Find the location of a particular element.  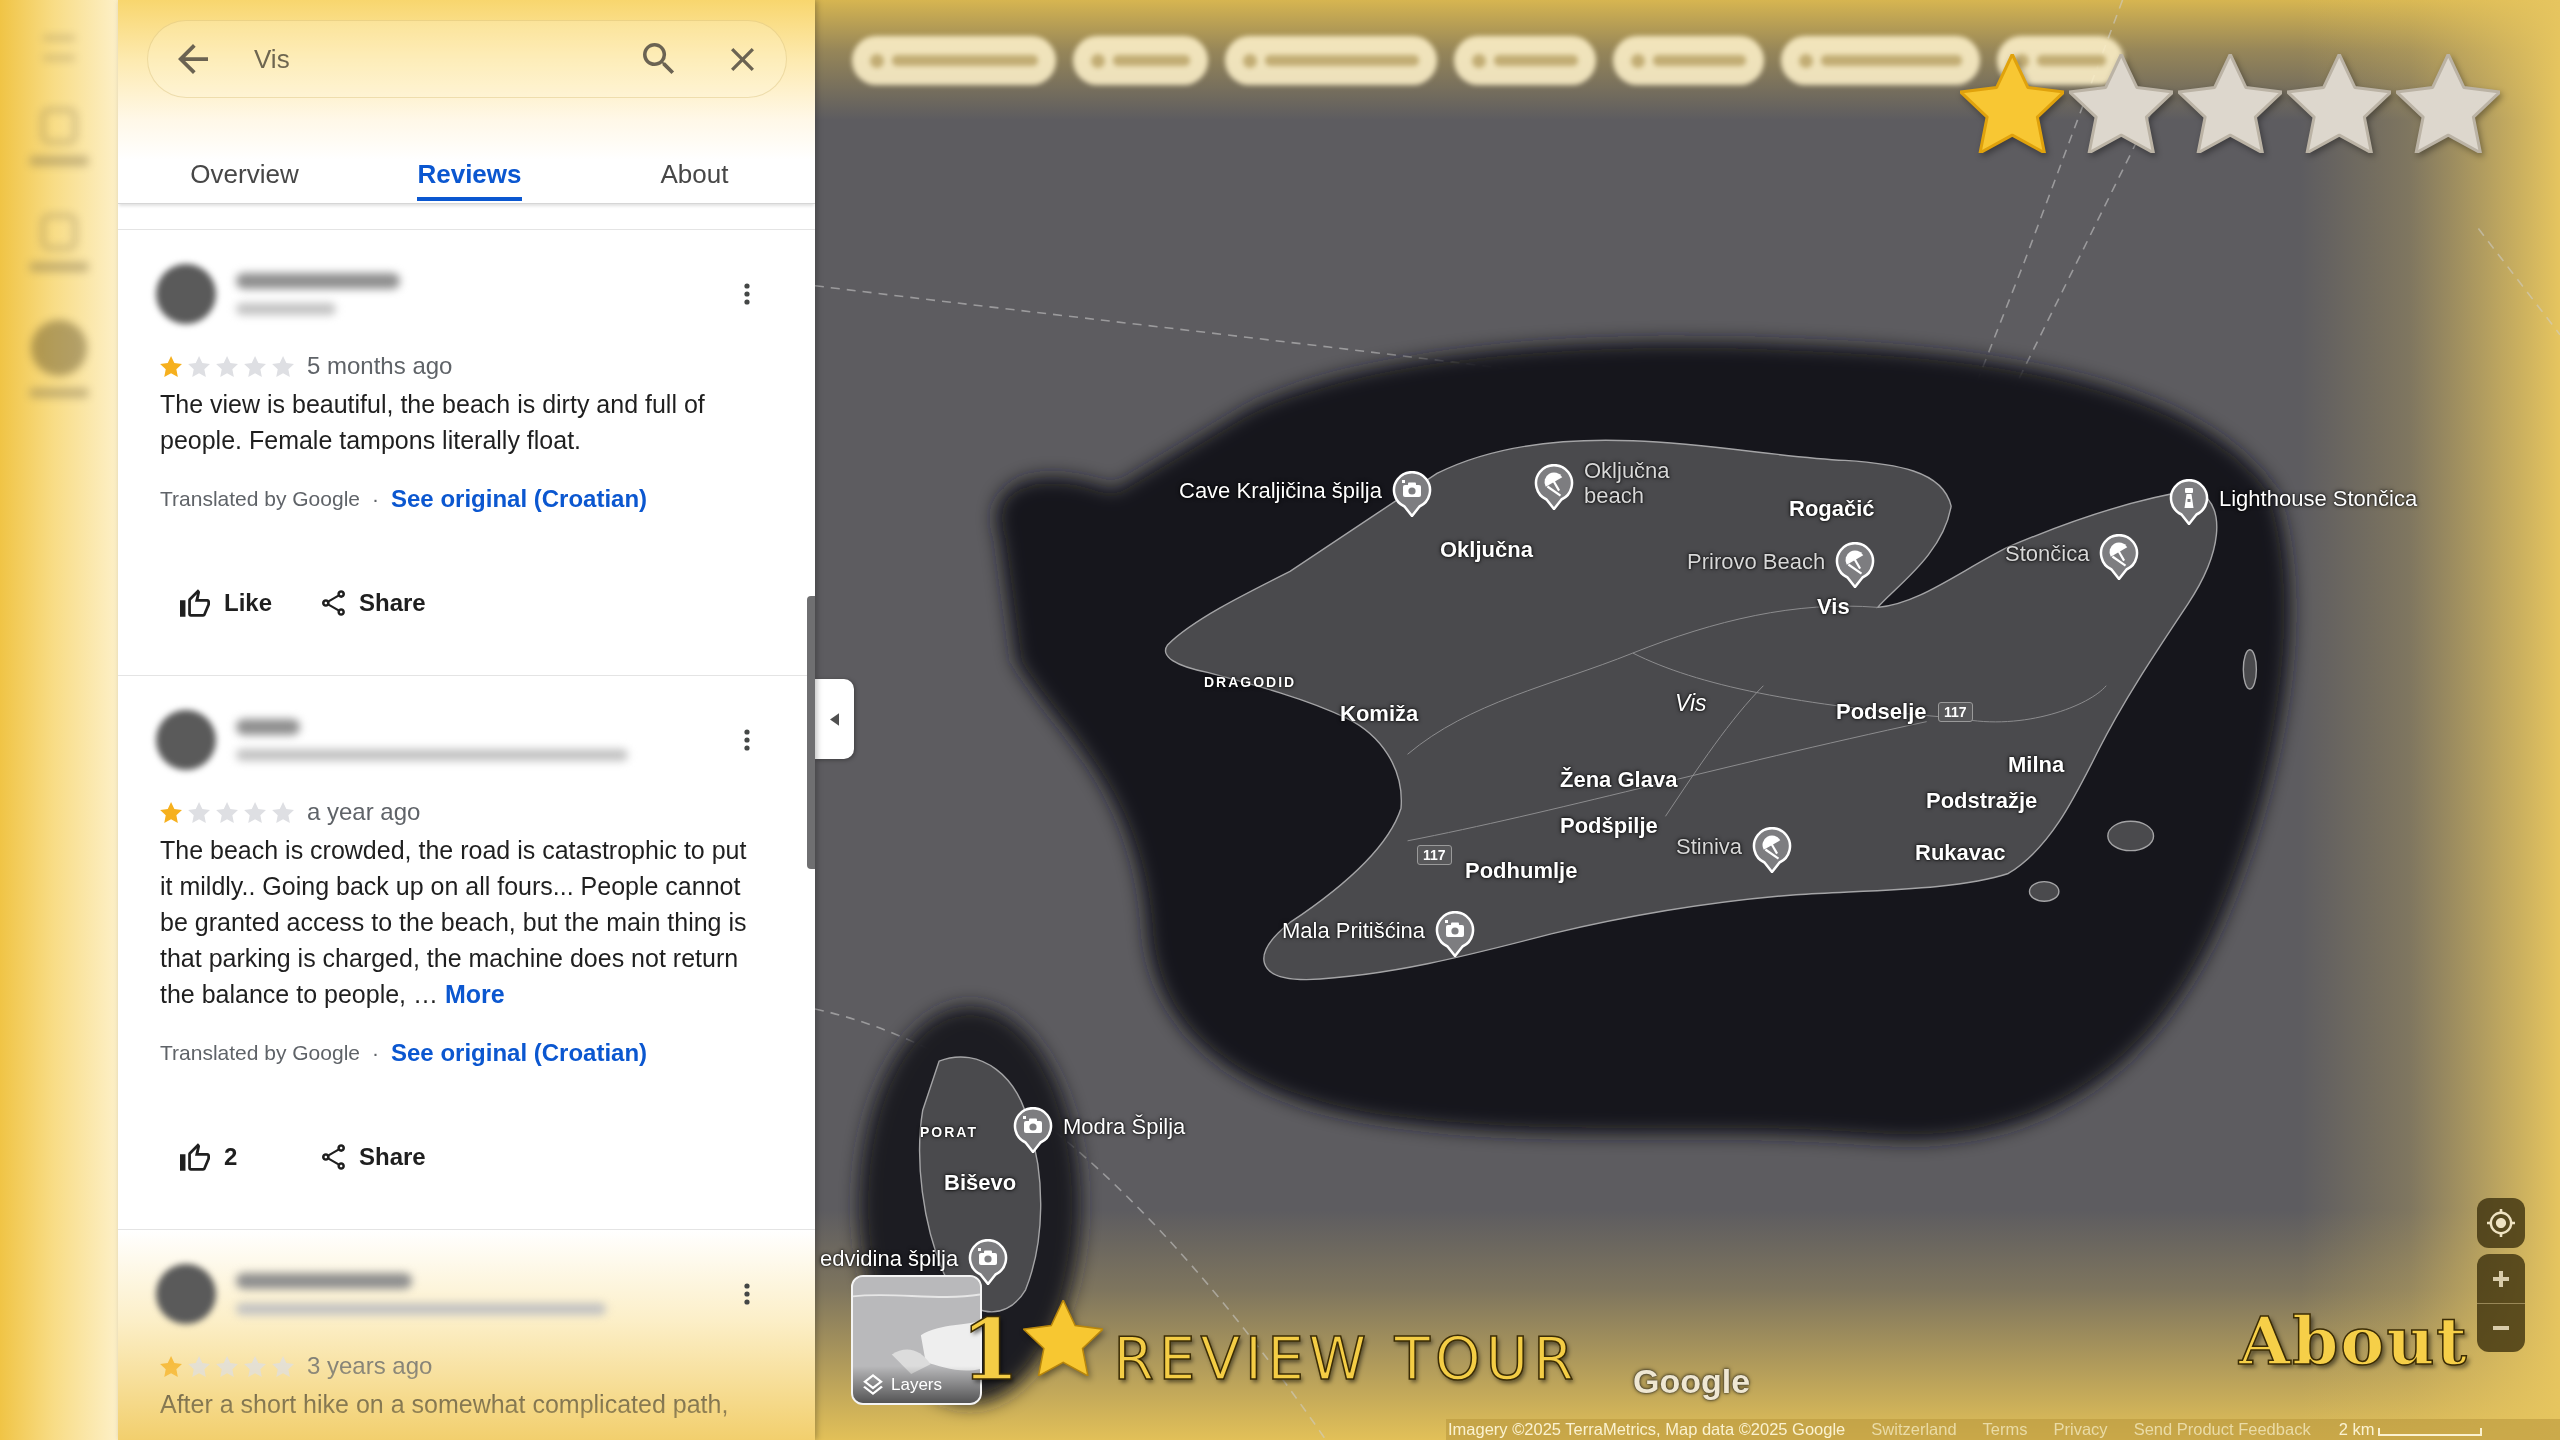

place-label: Modra Špilja is located at coordinates (1124, 1126).